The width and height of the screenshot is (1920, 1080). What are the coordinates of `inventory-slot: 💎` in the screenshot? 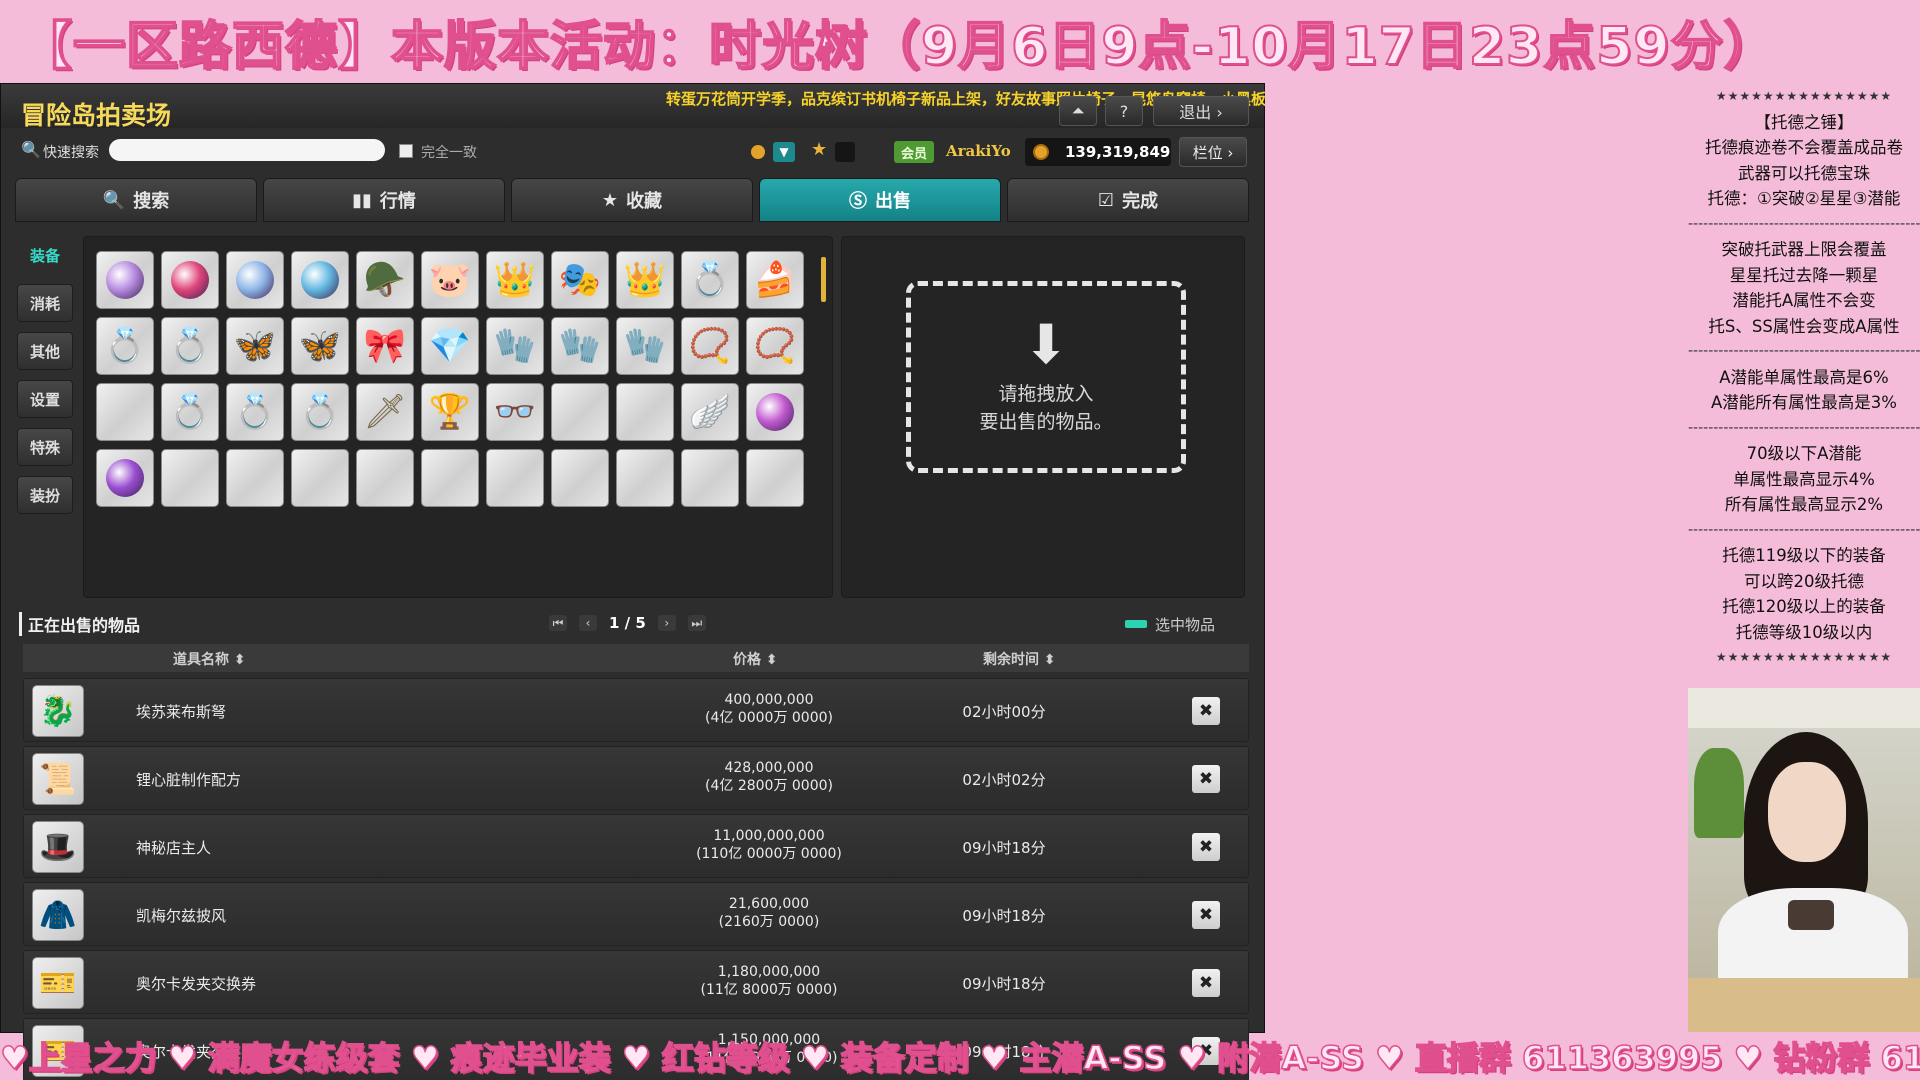 It's located at (450, 346).